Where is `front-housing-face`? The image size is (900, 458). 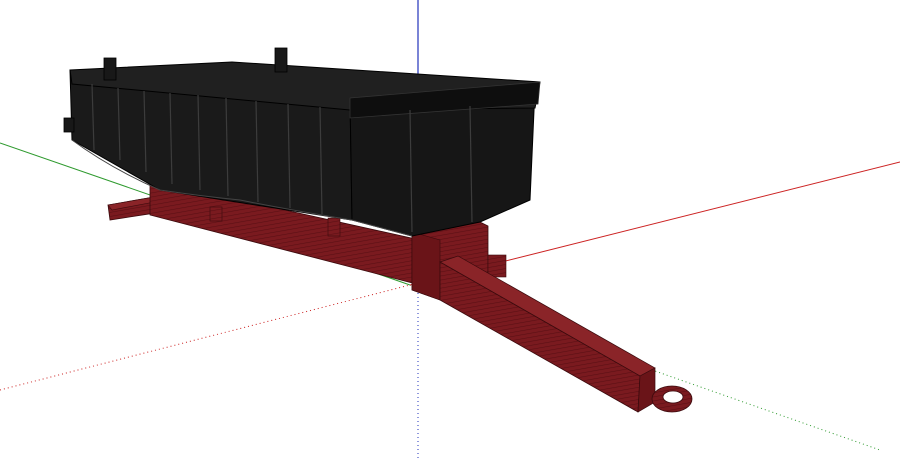 front-housing-face is located at coordinates (426, 266).